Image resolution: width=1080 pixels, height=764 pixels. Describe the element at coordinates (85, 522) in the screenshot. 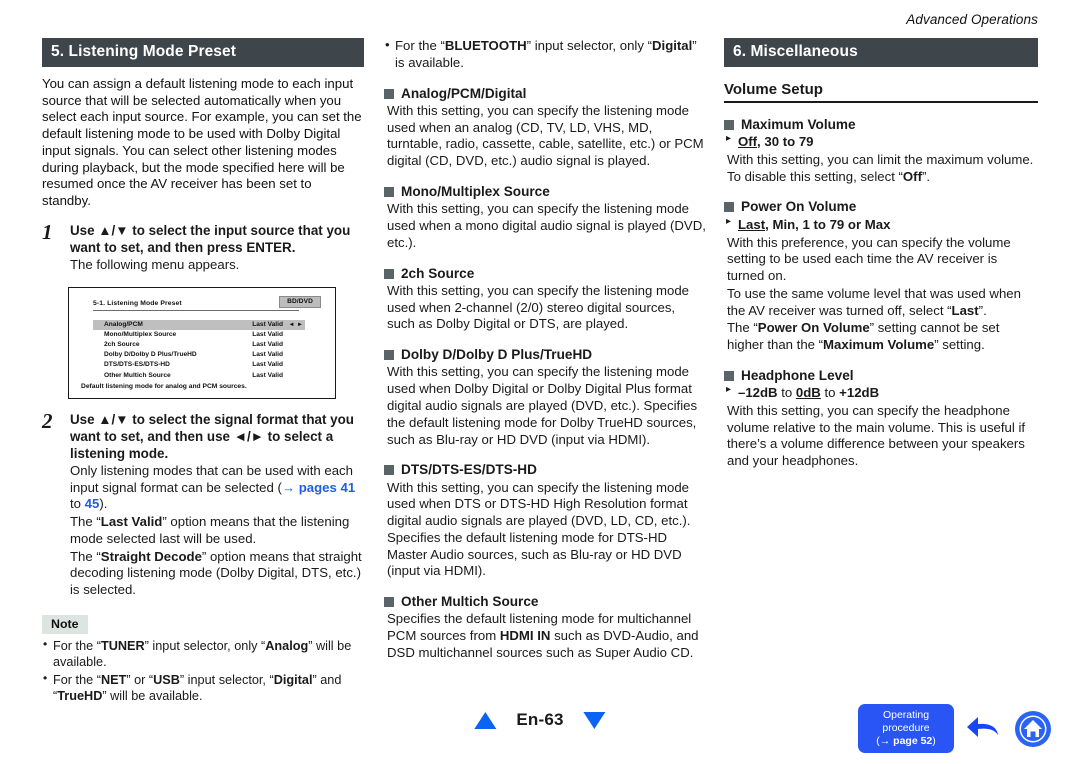

I see `step-2-body-2a: The “` at that location.